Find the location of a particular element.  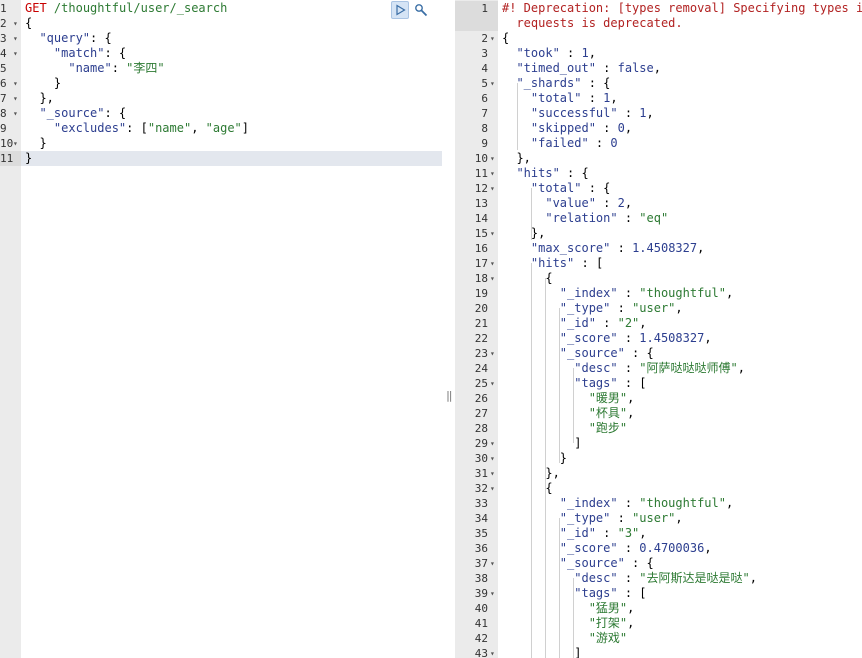

code-text: "游戏" is located at coordinates (564, 638).